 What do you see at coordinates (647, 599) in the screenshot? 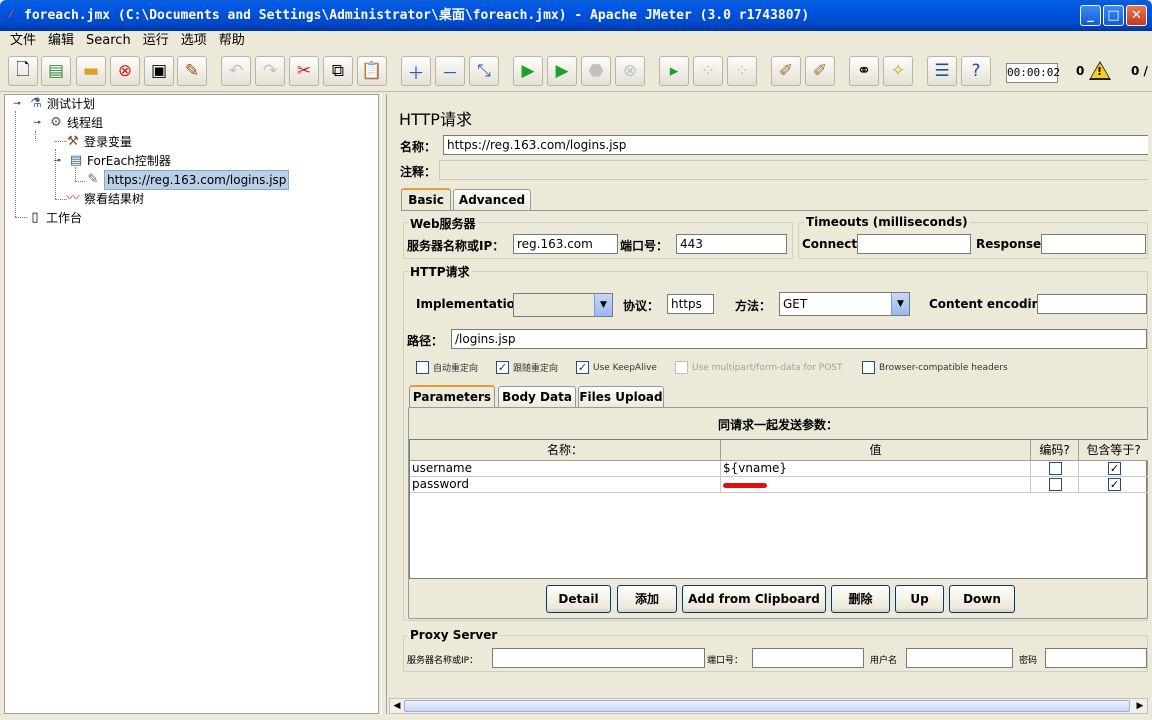
I see `add-button: 添加` at bounding box center [647, 599].